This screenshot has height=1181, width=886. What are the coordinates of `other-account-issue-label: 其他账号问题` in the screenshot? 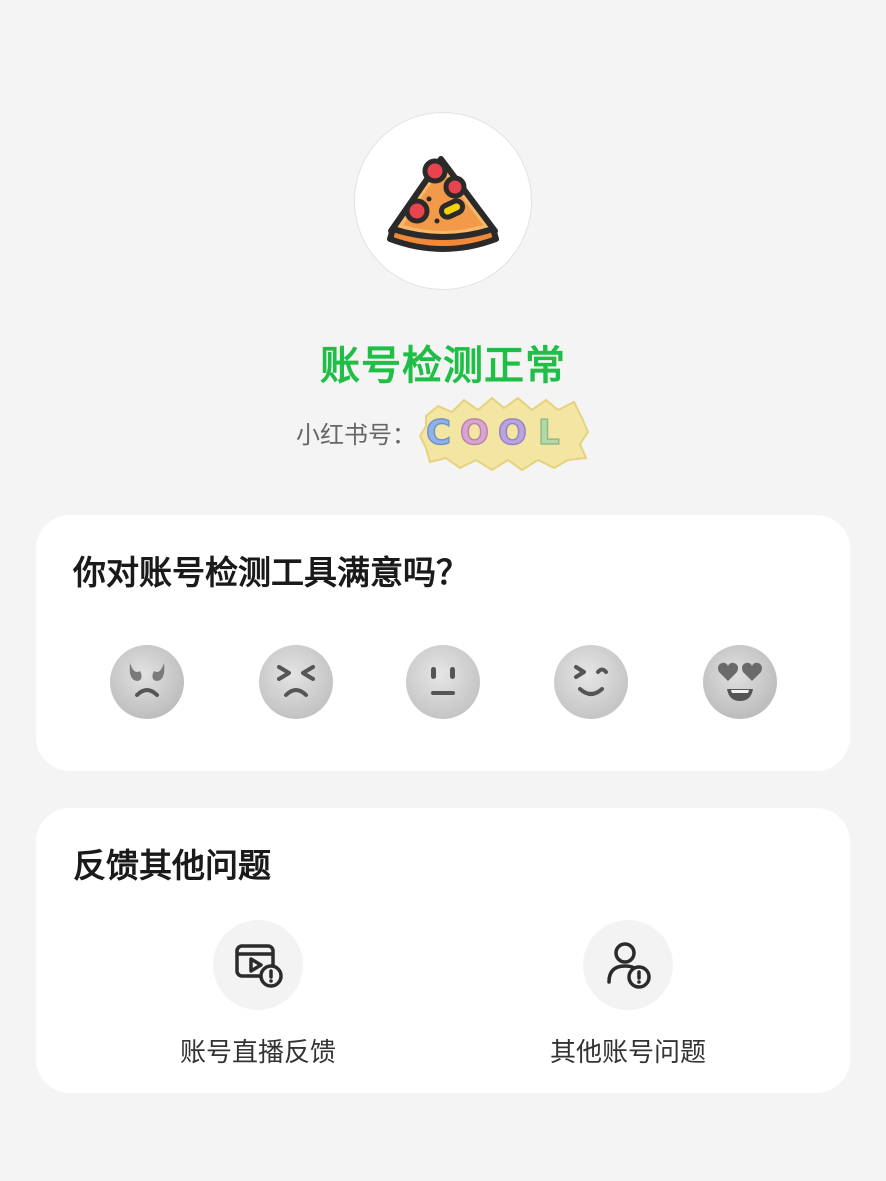 It's located at (627, 1053).